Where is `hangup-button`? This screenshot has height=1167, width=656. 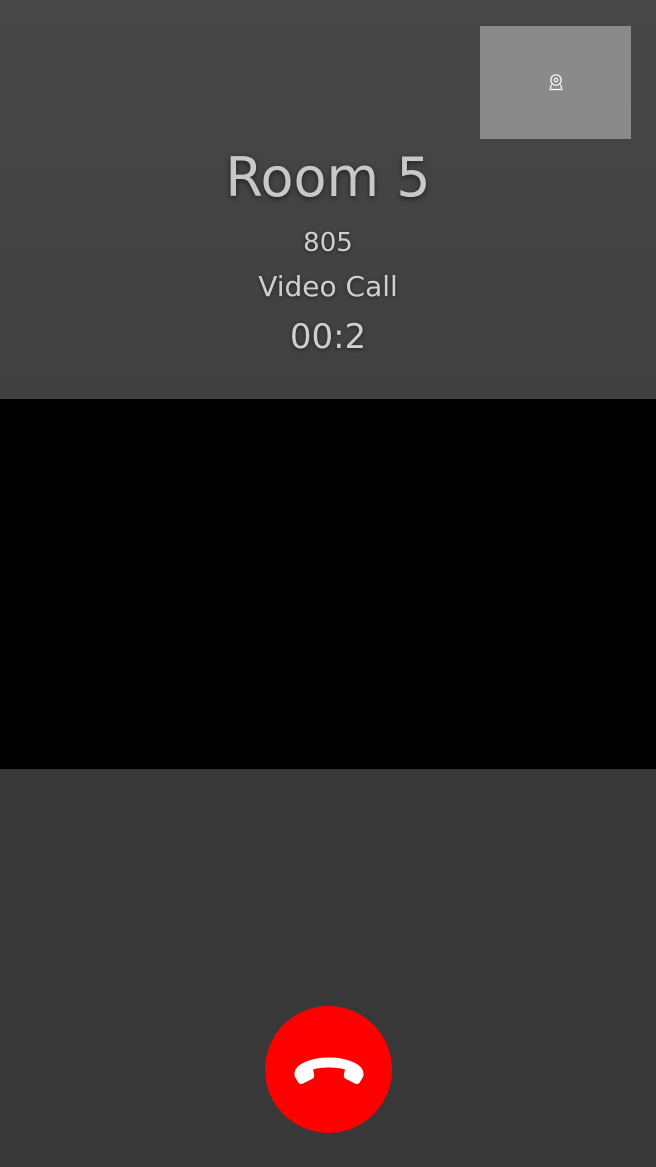 hangup-button is located at coordinates (328, 1069).